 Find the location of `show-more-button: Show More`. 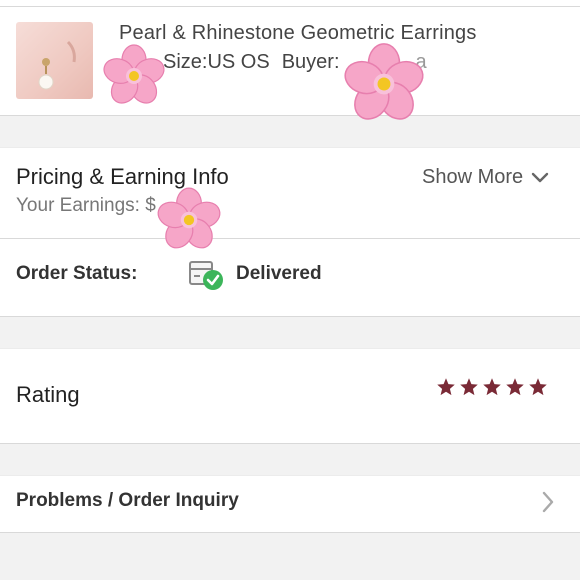

show-more-button: Show More is located at coordinates (485, 177).